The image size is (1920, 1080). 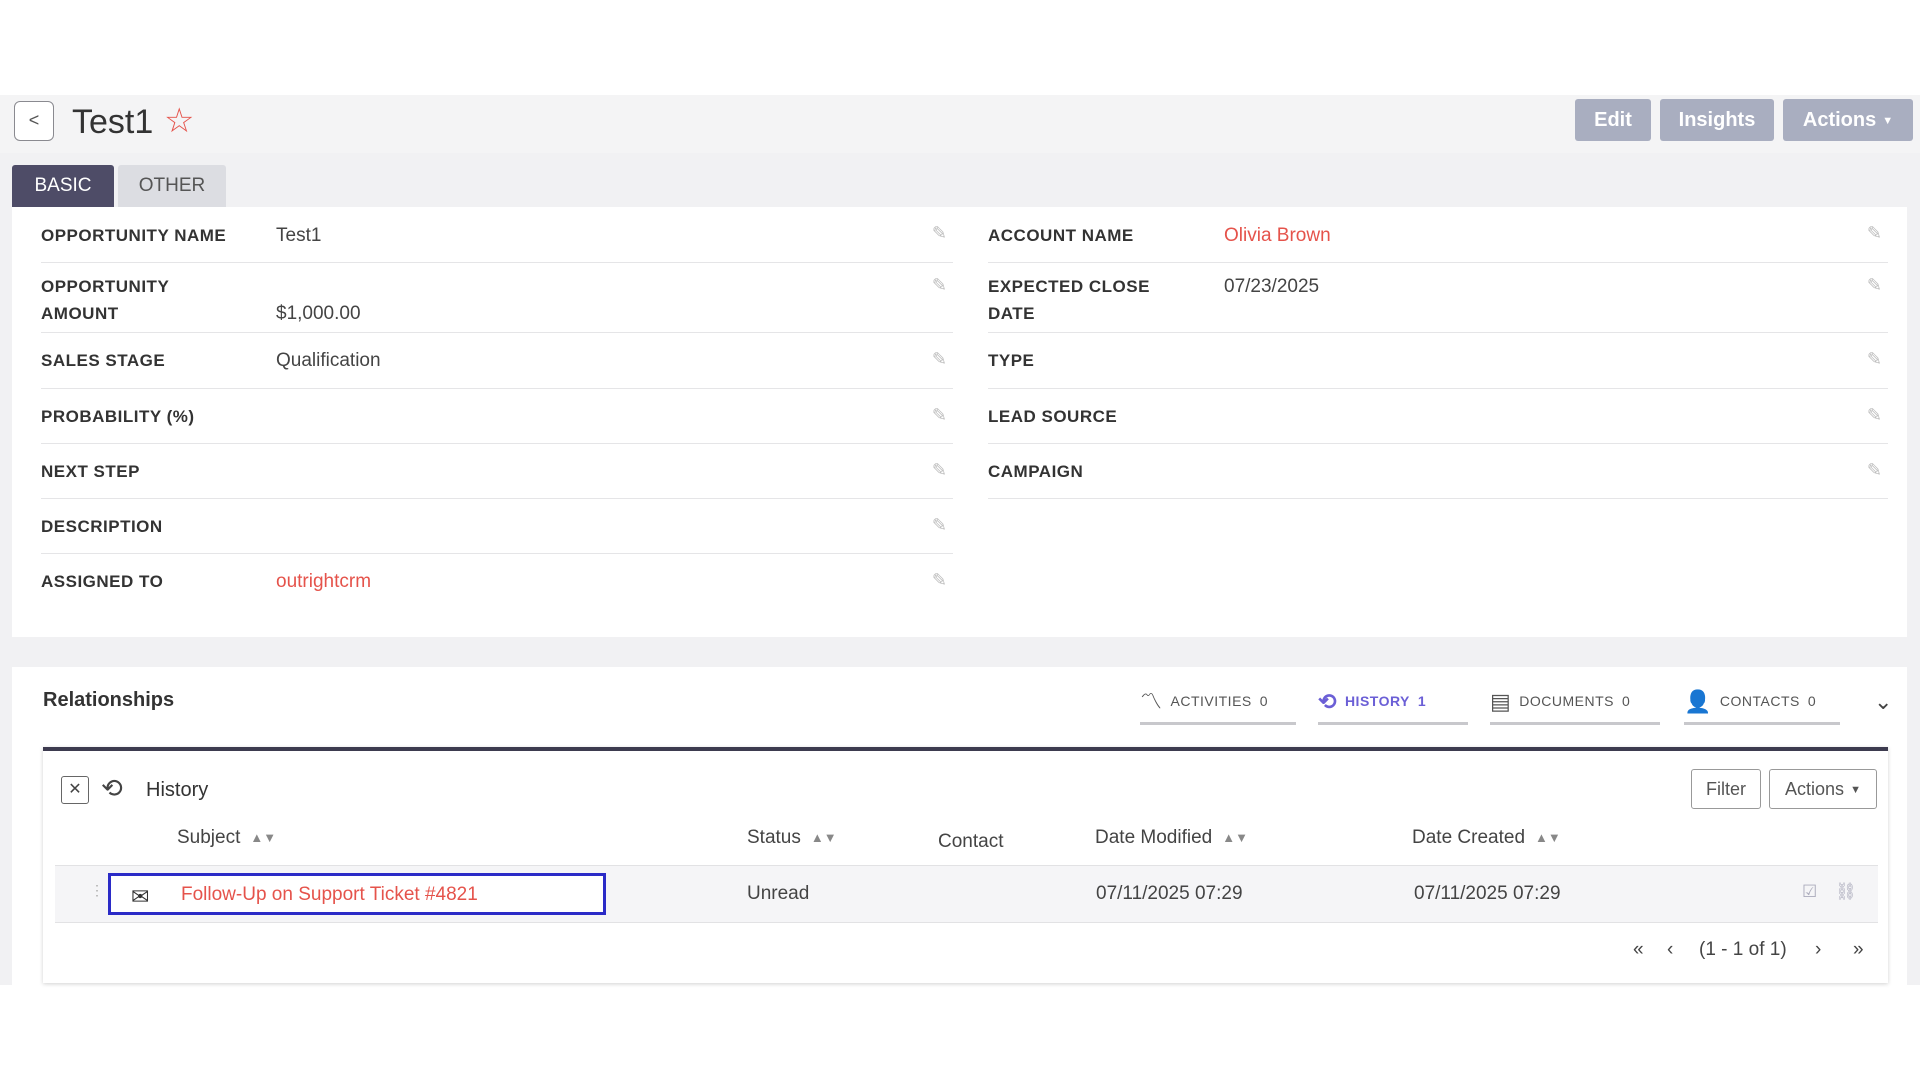 What do you see at coordinates (1846, 892) in the screenshot?
I see `unlink-icon: ⛓` at bounding box center [1846, 892].